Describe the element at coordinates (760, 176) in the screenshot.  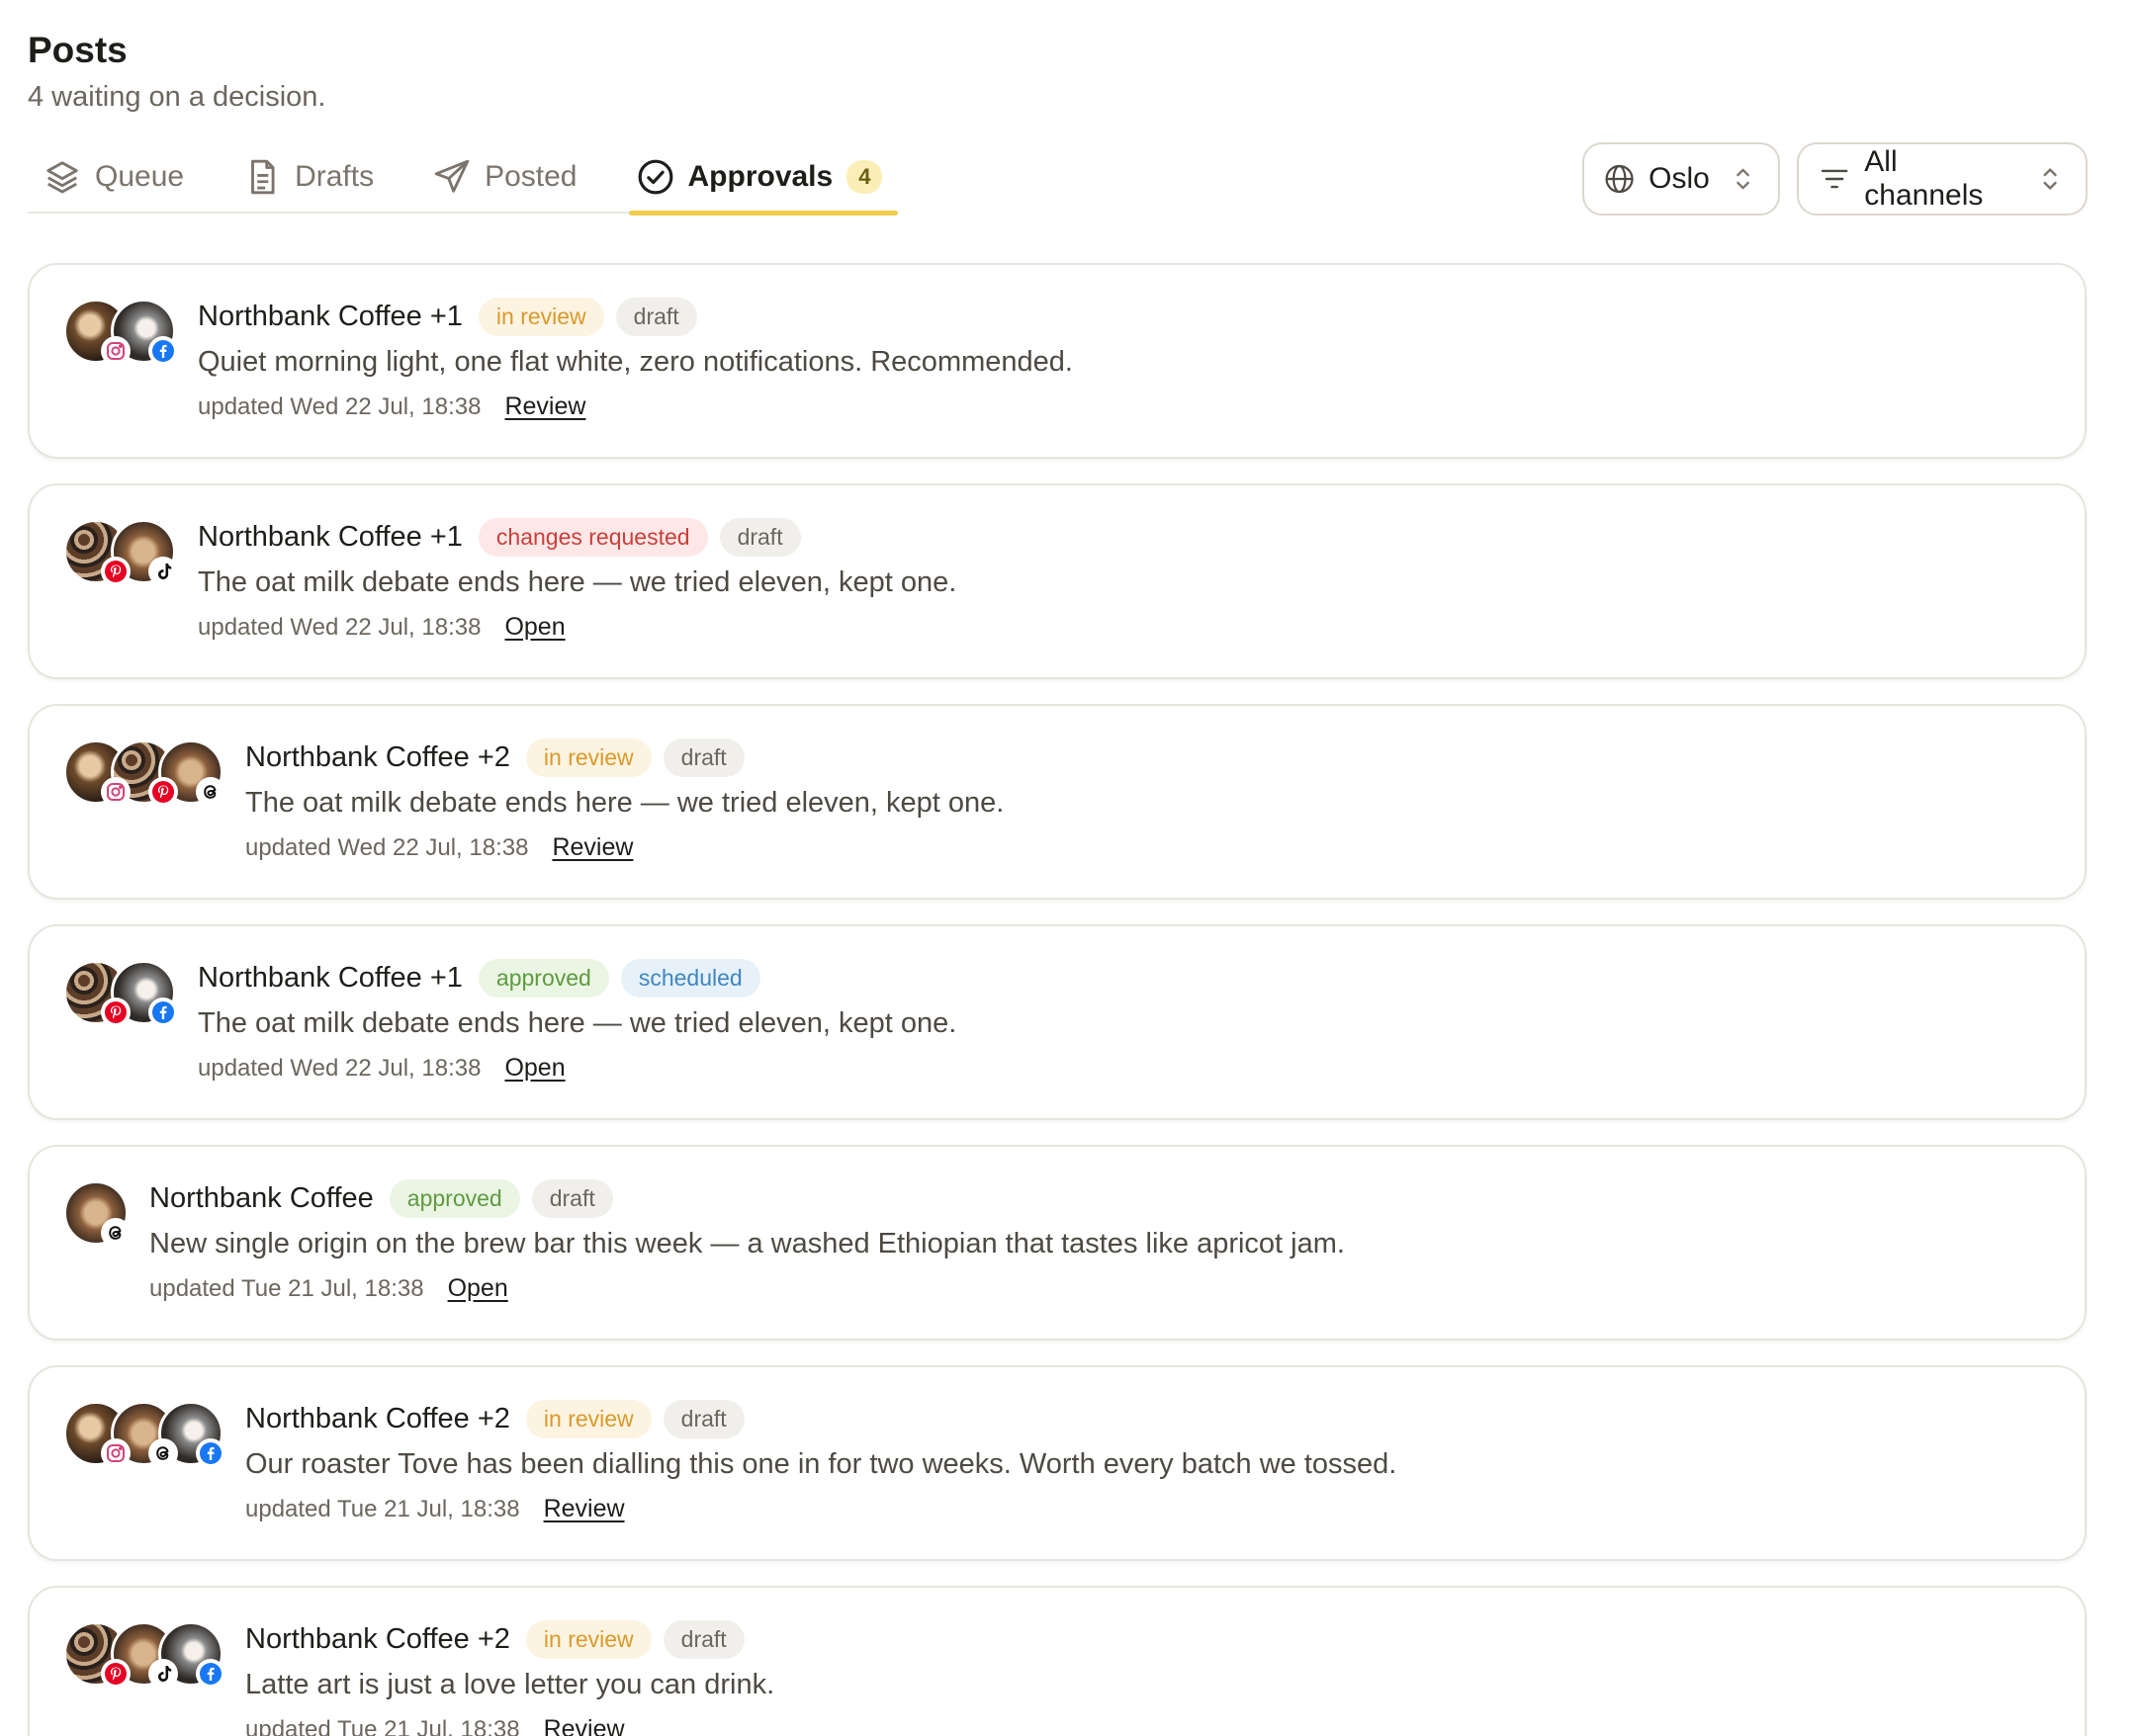
I see `tab-label: Approvals` at that location.